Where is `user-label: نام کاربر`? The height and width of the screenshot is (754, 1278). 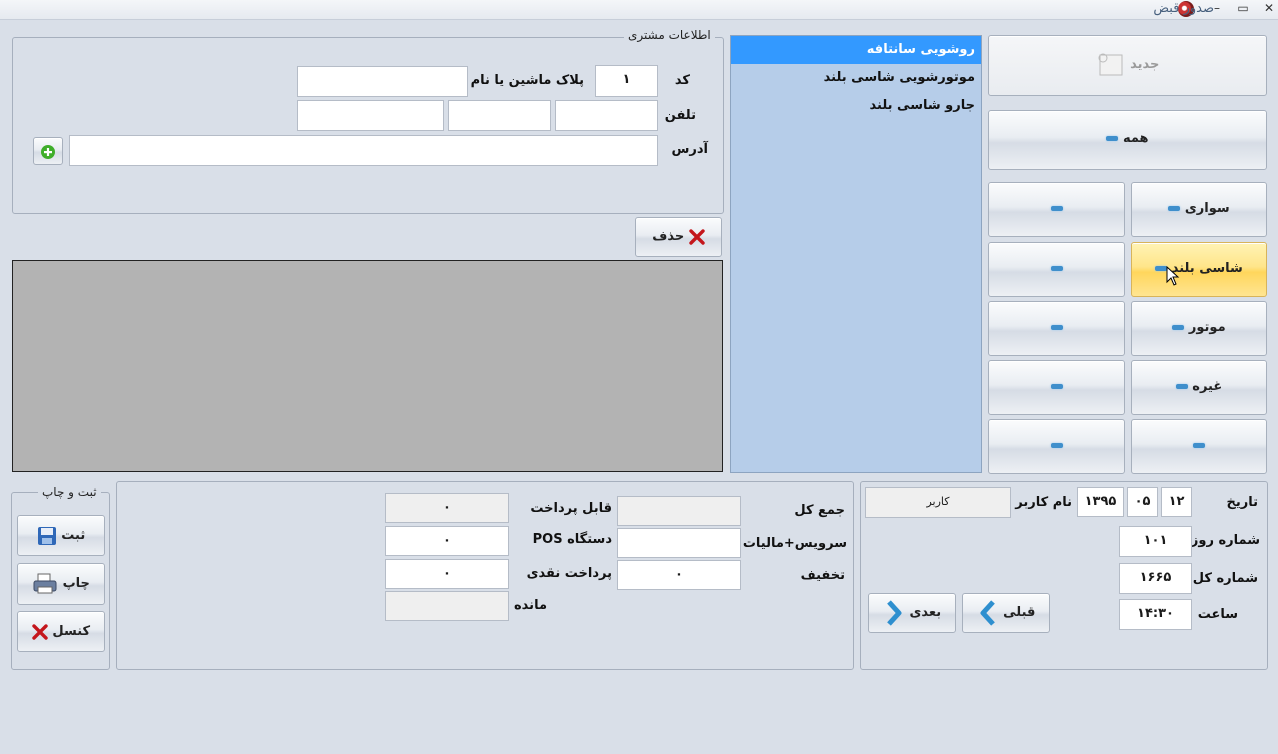 user-label: نام کاربر is located at coordinates (1043, 502).